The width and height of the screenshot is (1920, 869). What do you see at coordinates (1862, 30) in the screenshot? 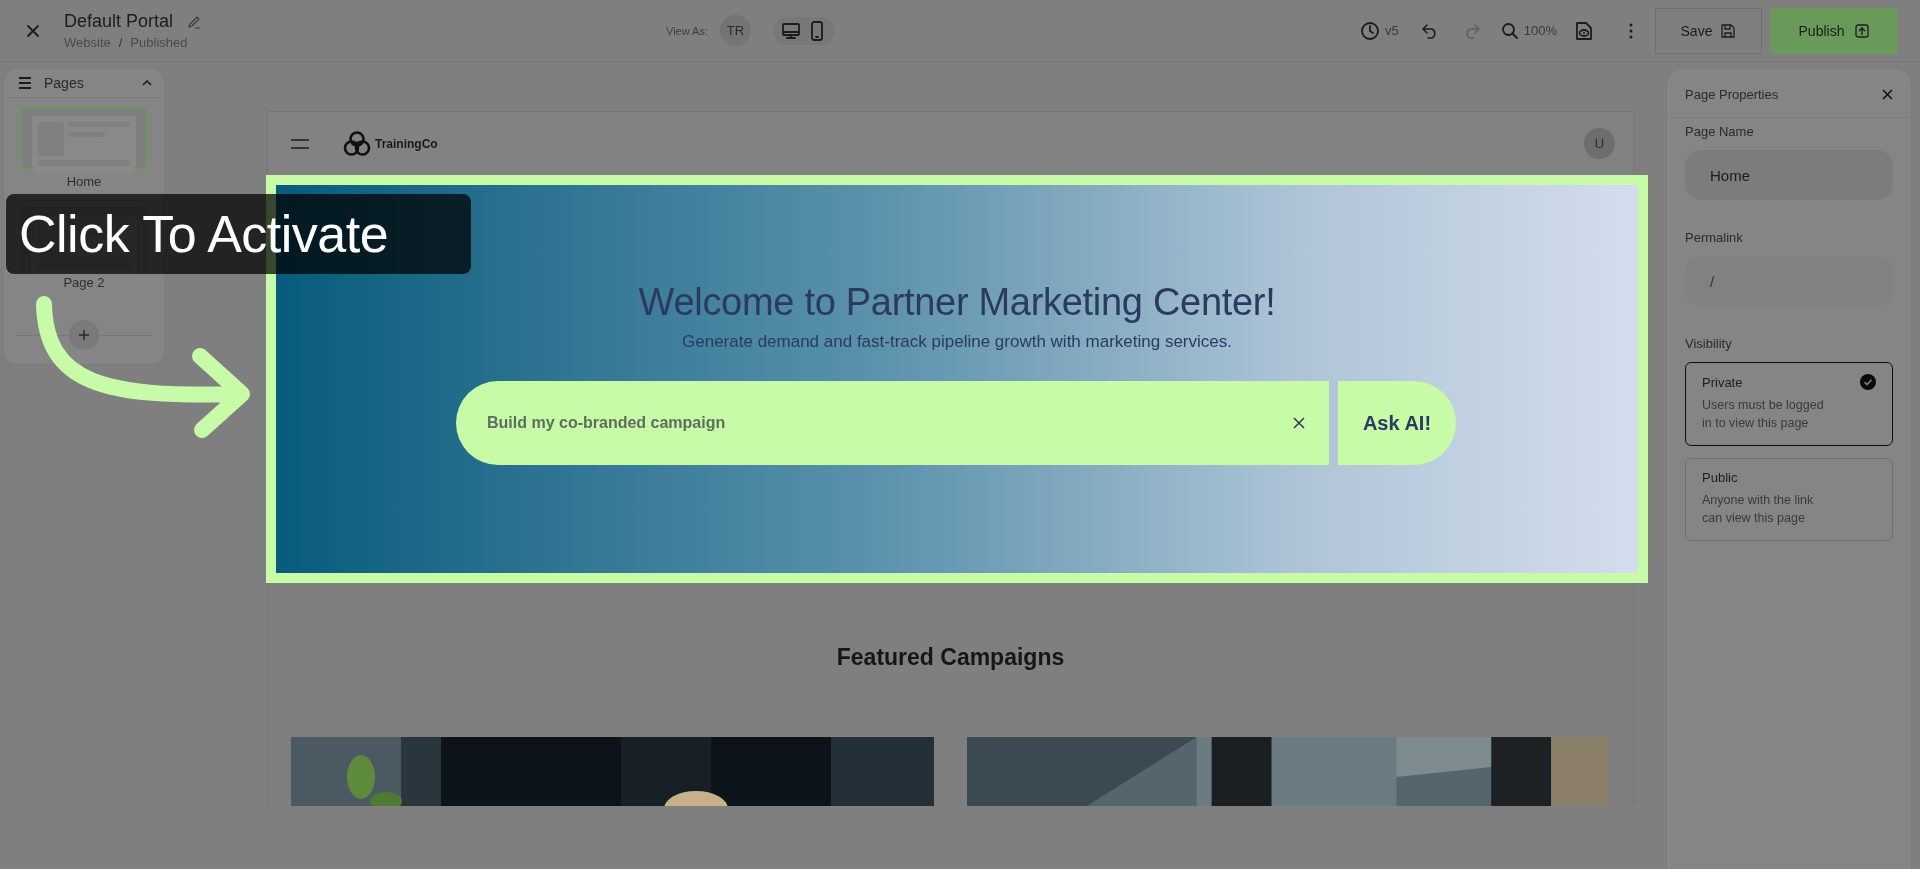
I see `upload-icon` at bounding box center [1862, 30].